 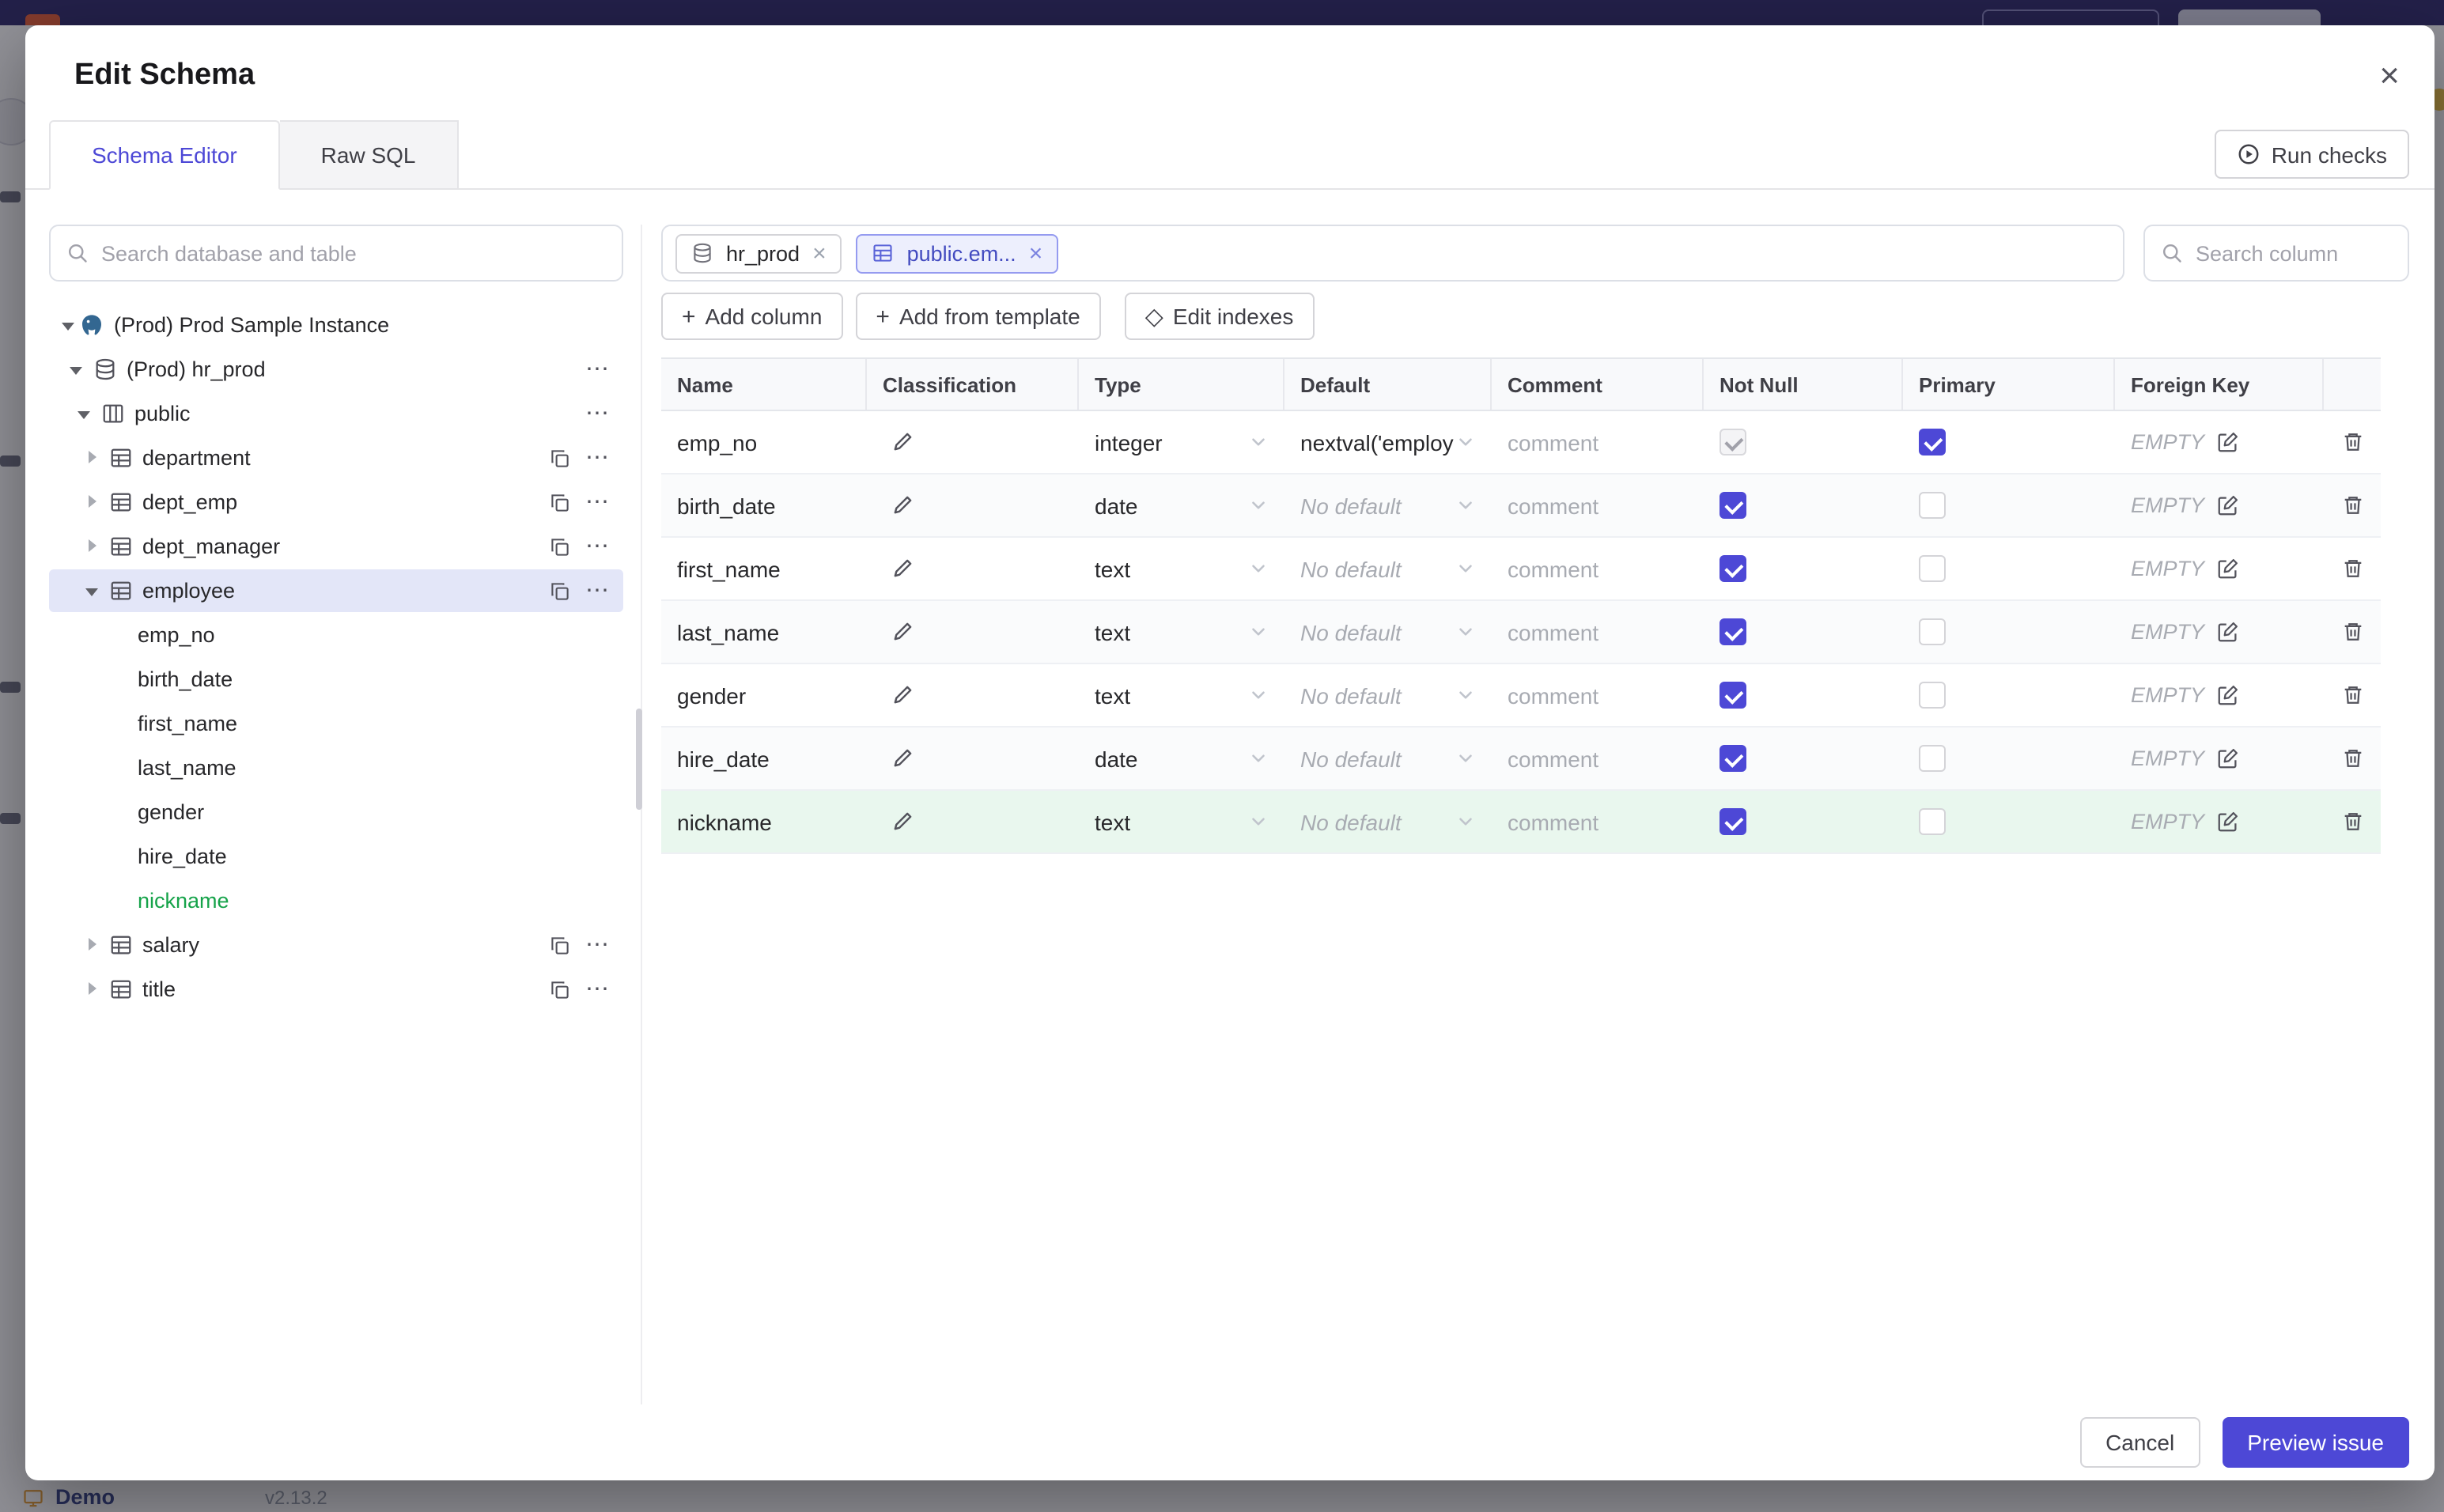 What do you see at coordinates (336, 768) in the screenshot?
I see `tree-item-column: last_name` at bounding box center [336, 768].